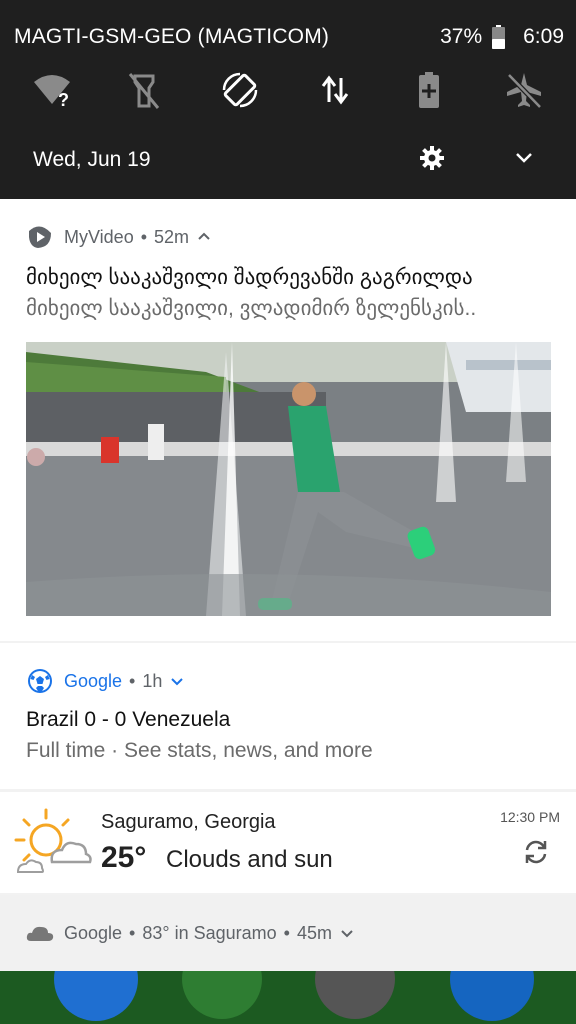 The width and height of the screenshot is (576, 1024). Describe the element at coordinates (172, 36) in the screenshot. I see `carrier-name: MAGTI-GSM-GEO (MAGTICOM)` at that location.